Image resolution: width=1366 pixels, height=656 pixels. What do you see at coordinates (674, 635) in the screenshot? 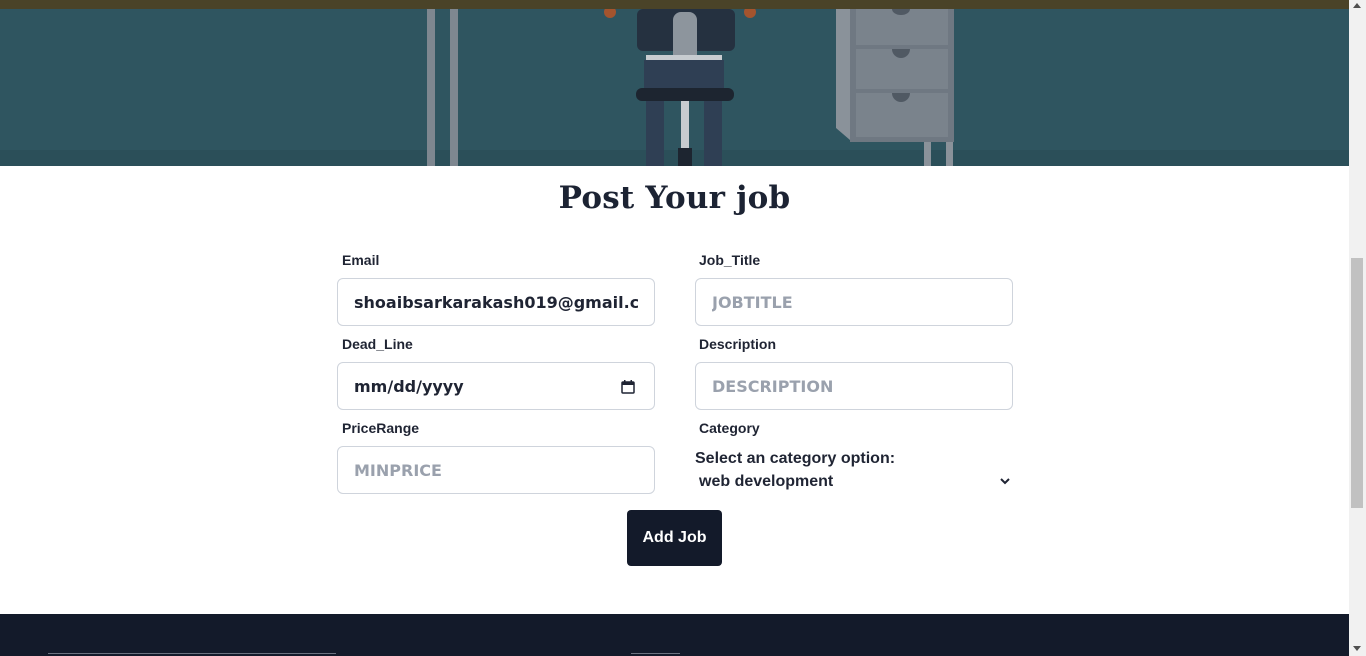
I see `footer` at bounding box center [674, 635].